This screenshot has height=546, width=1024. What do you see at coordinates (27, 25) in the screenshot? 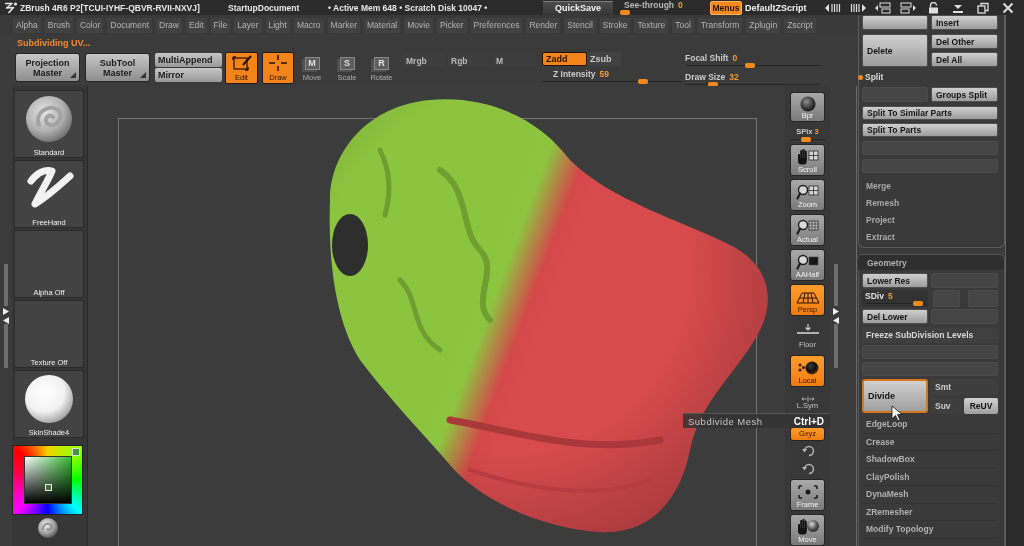
I see `menu-item: Alpha` at bounding box center [27, 25].